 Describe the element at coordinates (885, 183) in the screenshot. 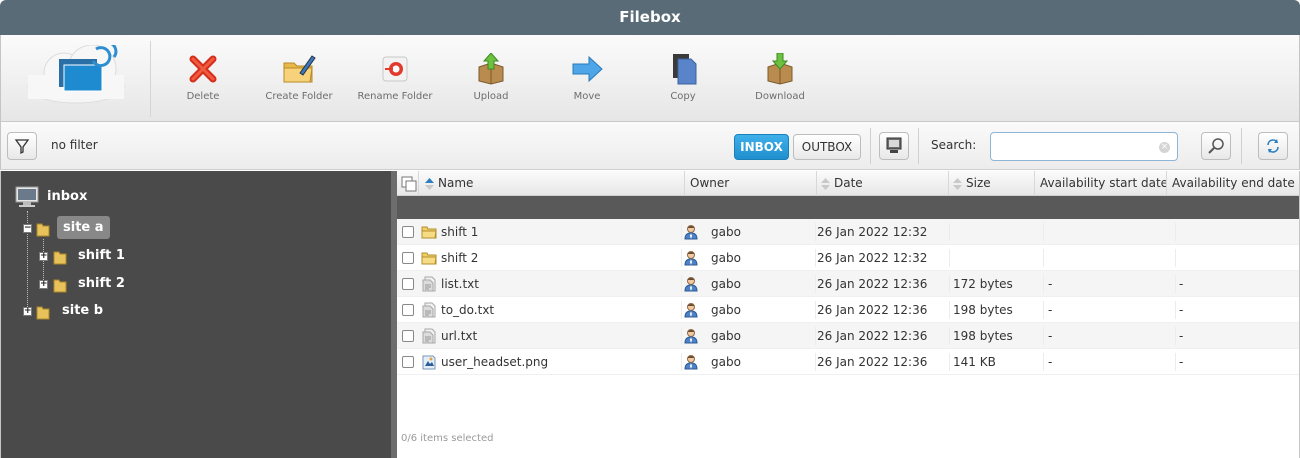

I see `column-date: Date` at that location.